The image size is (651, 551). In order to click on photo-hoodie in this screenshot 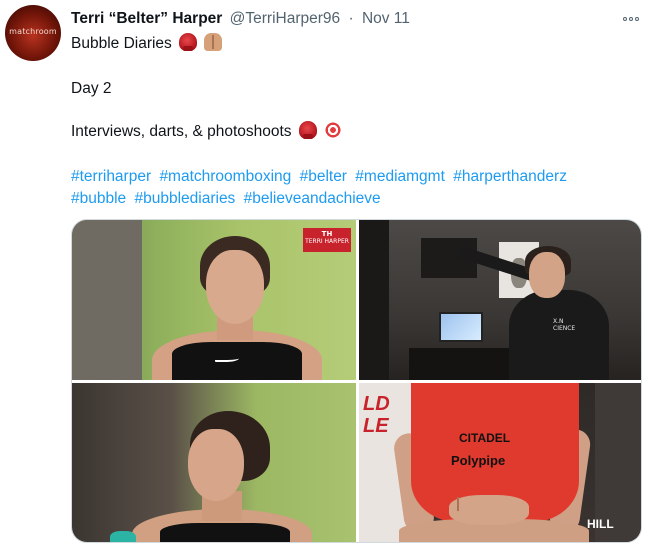, I will do `click(559, 335)`.